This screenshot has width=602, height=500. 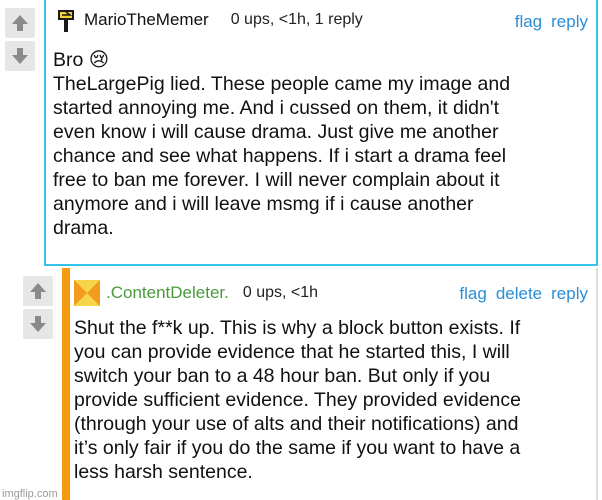 What do you see at coordinates (167, 293) in the screenshot?
I see `username: .ContentDeleter.` at bounding box center [167, 293].